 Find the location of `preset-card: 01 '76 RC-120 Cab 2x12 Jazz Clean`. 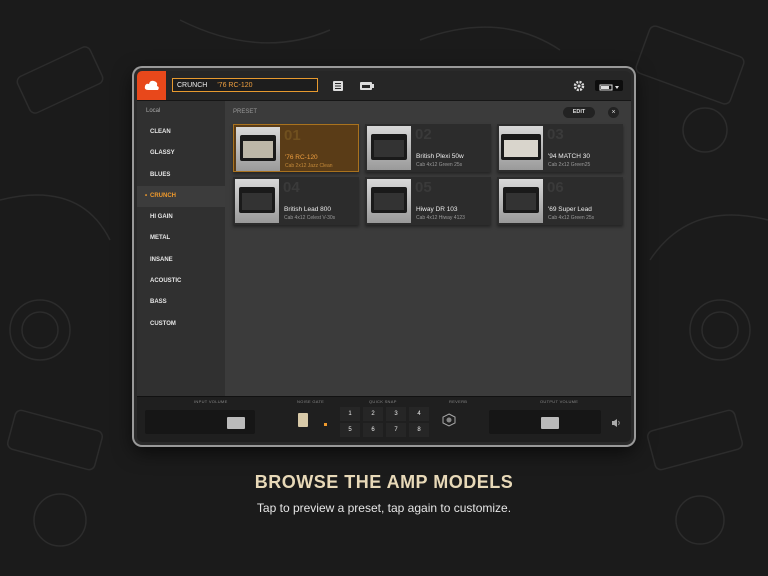

preset-card: 01 '76 RC-120 Cab 2x12 Jazz Clean is located at coordinates (296, 148).